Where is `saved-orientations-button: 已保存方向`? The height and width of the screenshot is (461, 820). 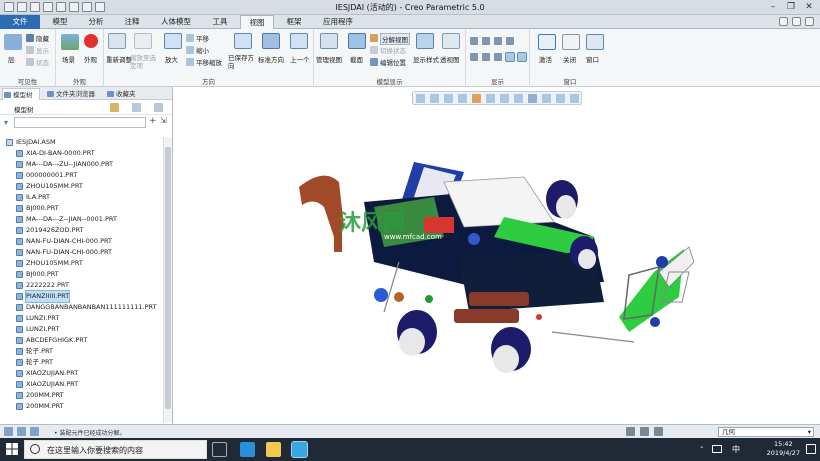 saved-orientations-button: 已保存方向 is located at coordinates (242, 62).